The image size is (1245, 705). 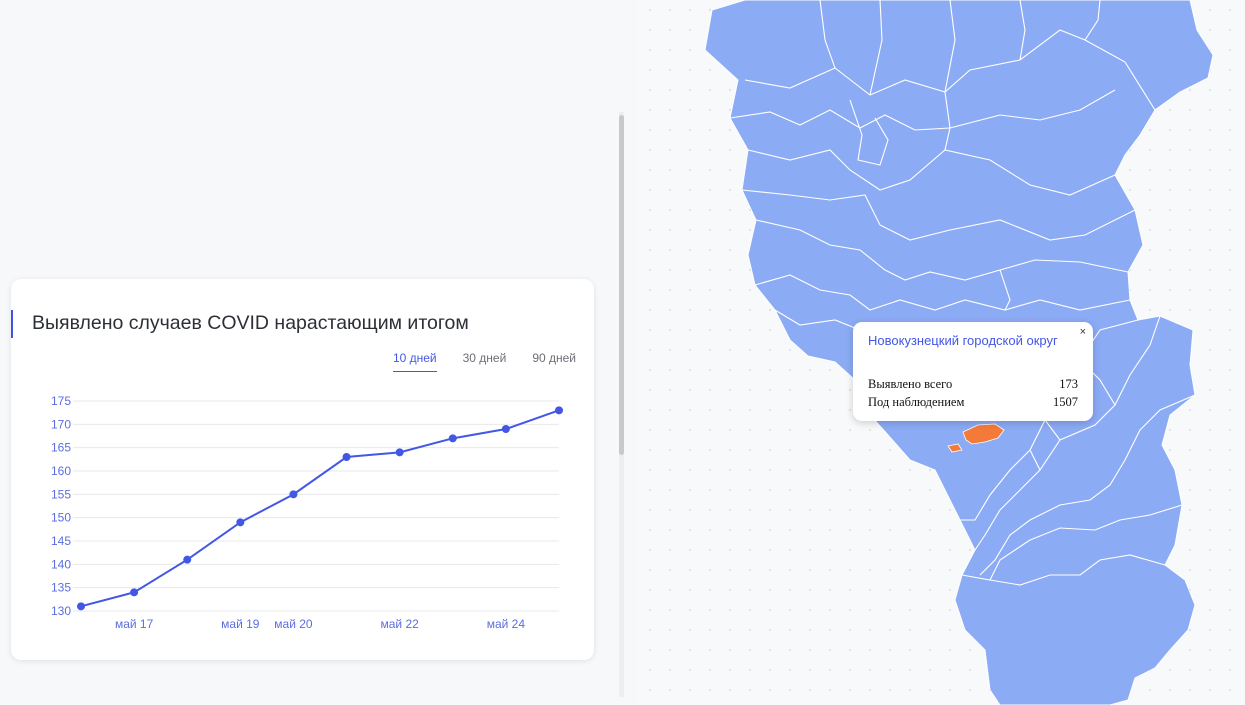 I want to click on tooltip-row-label: Под наблюдением, so click(x=916, y=402).